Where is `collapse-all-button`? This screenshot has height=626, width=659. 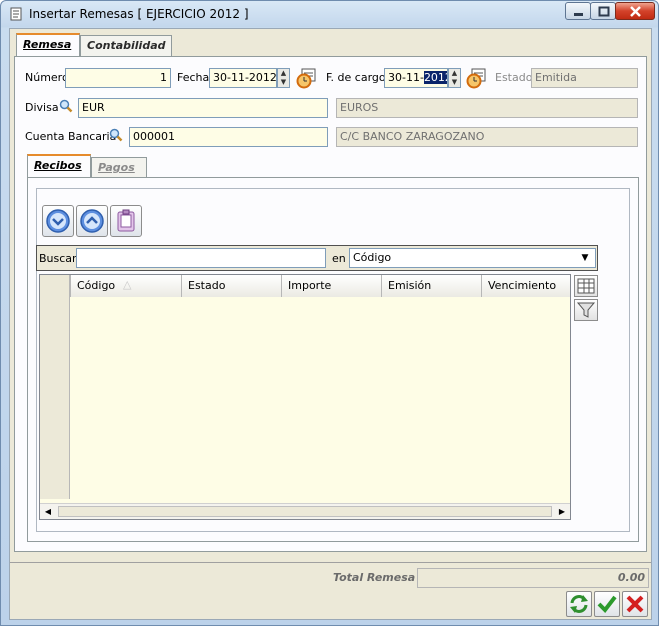
collapse-all-button is located at coordinates (92, 221).